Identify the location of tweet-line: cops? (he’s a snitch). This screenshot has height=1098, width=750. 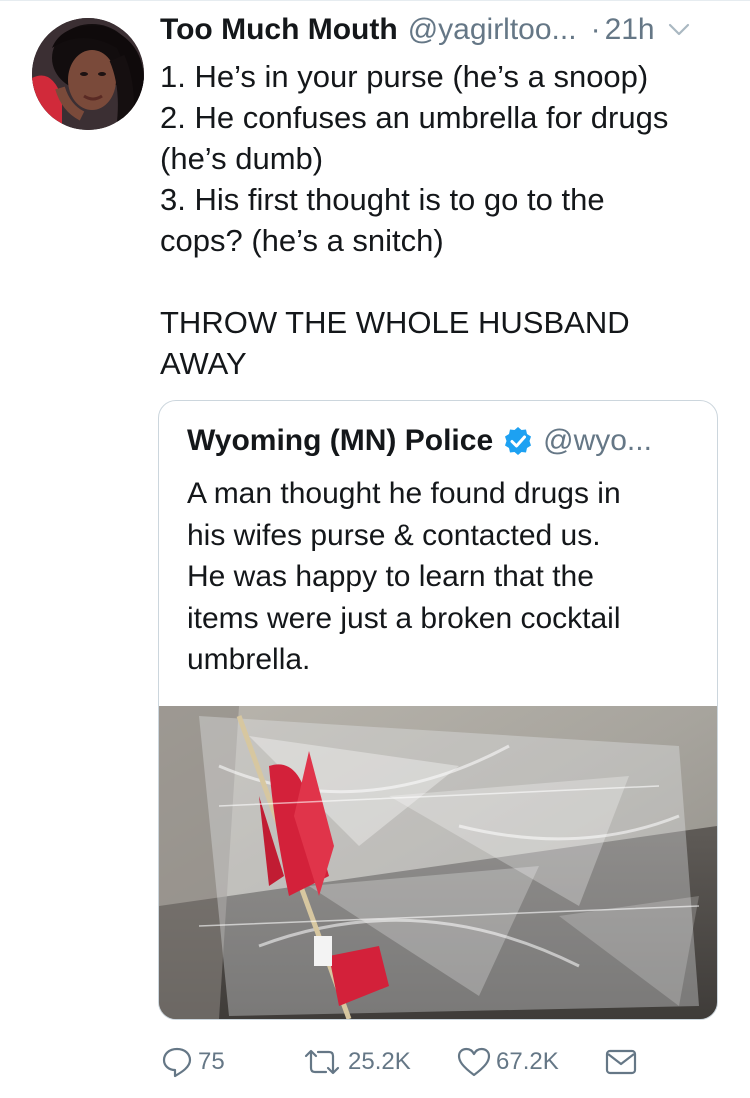
(302, 240).